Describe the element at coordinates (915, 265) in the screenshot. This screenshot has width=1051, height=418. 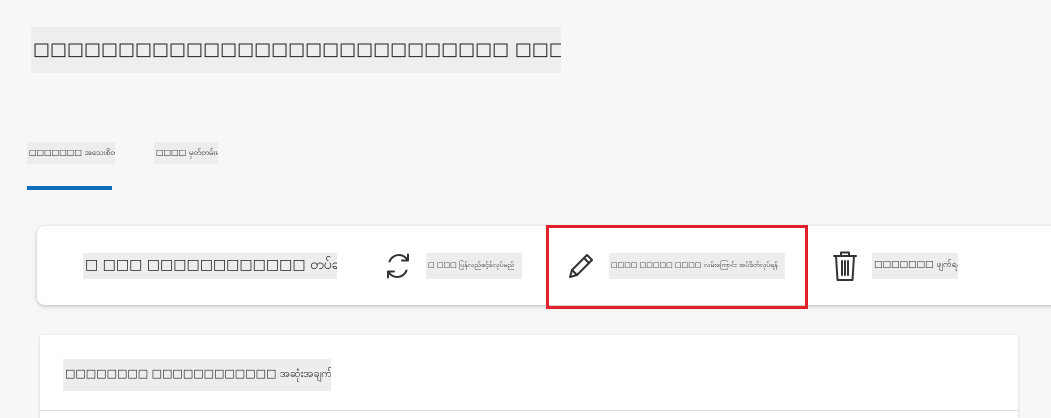
I see `delete-label: □□□□□□□ ဖျက်ရန်` at that location.